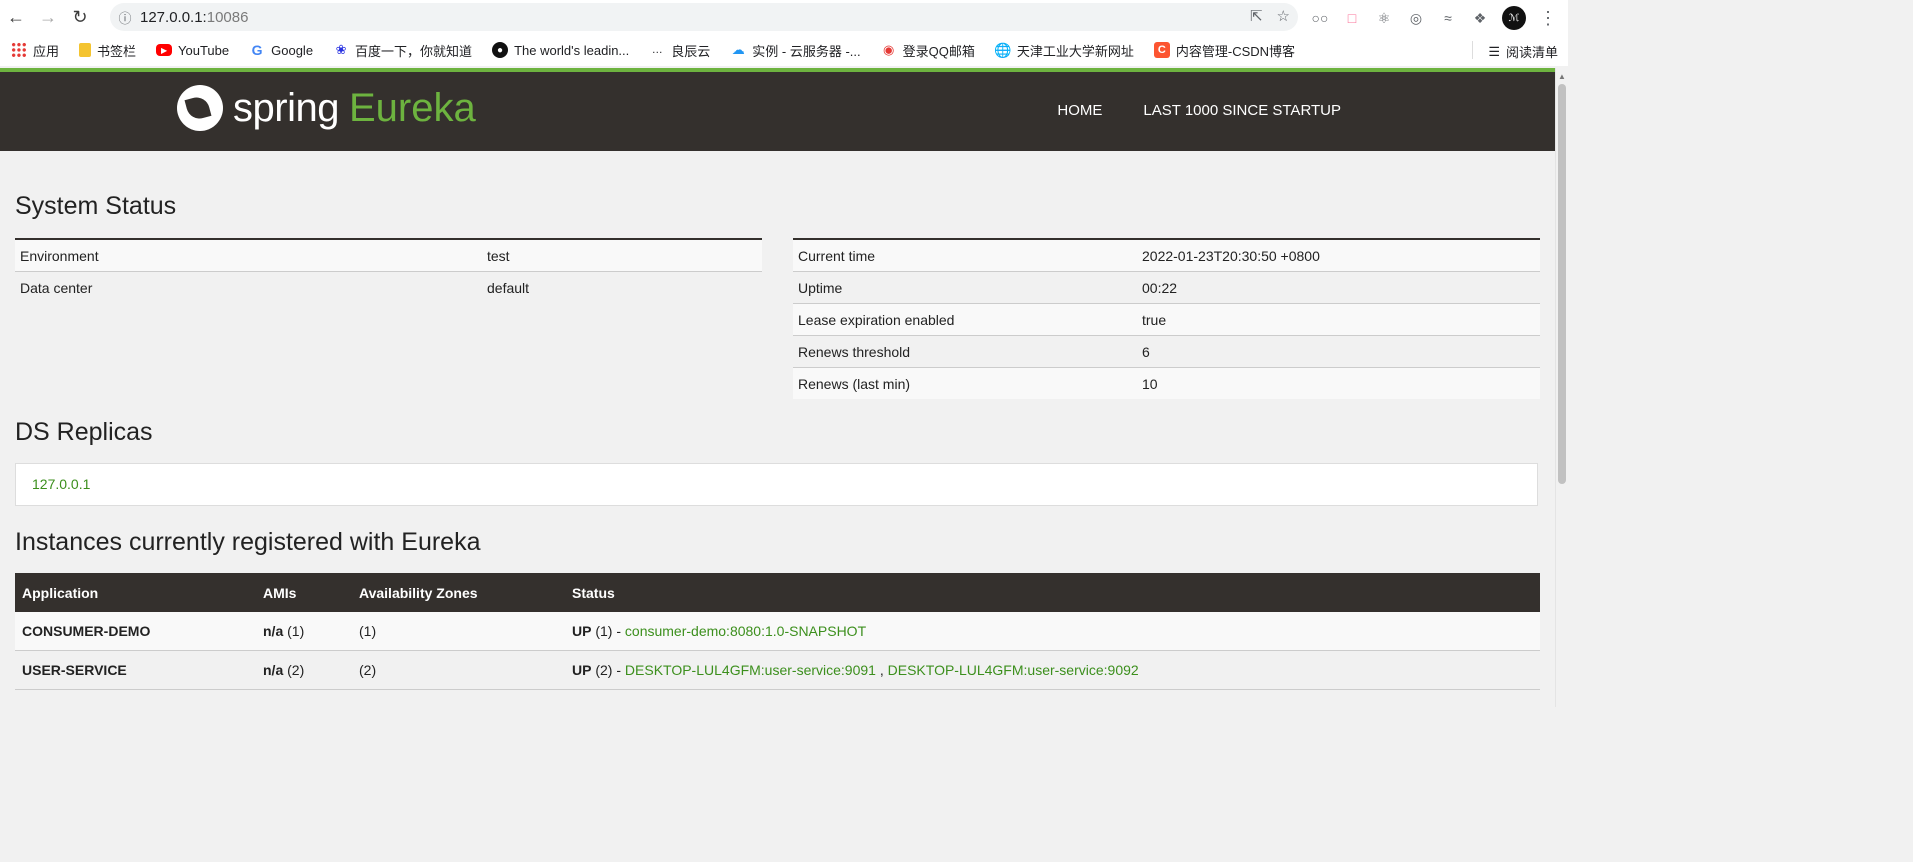 Image resolution: width=1913 pixels, height=862 pixels. What do you see at coordinates (738, 49) in the screenshot?
I see `cloud-icon: ☁` at bounding box center [738, 49].